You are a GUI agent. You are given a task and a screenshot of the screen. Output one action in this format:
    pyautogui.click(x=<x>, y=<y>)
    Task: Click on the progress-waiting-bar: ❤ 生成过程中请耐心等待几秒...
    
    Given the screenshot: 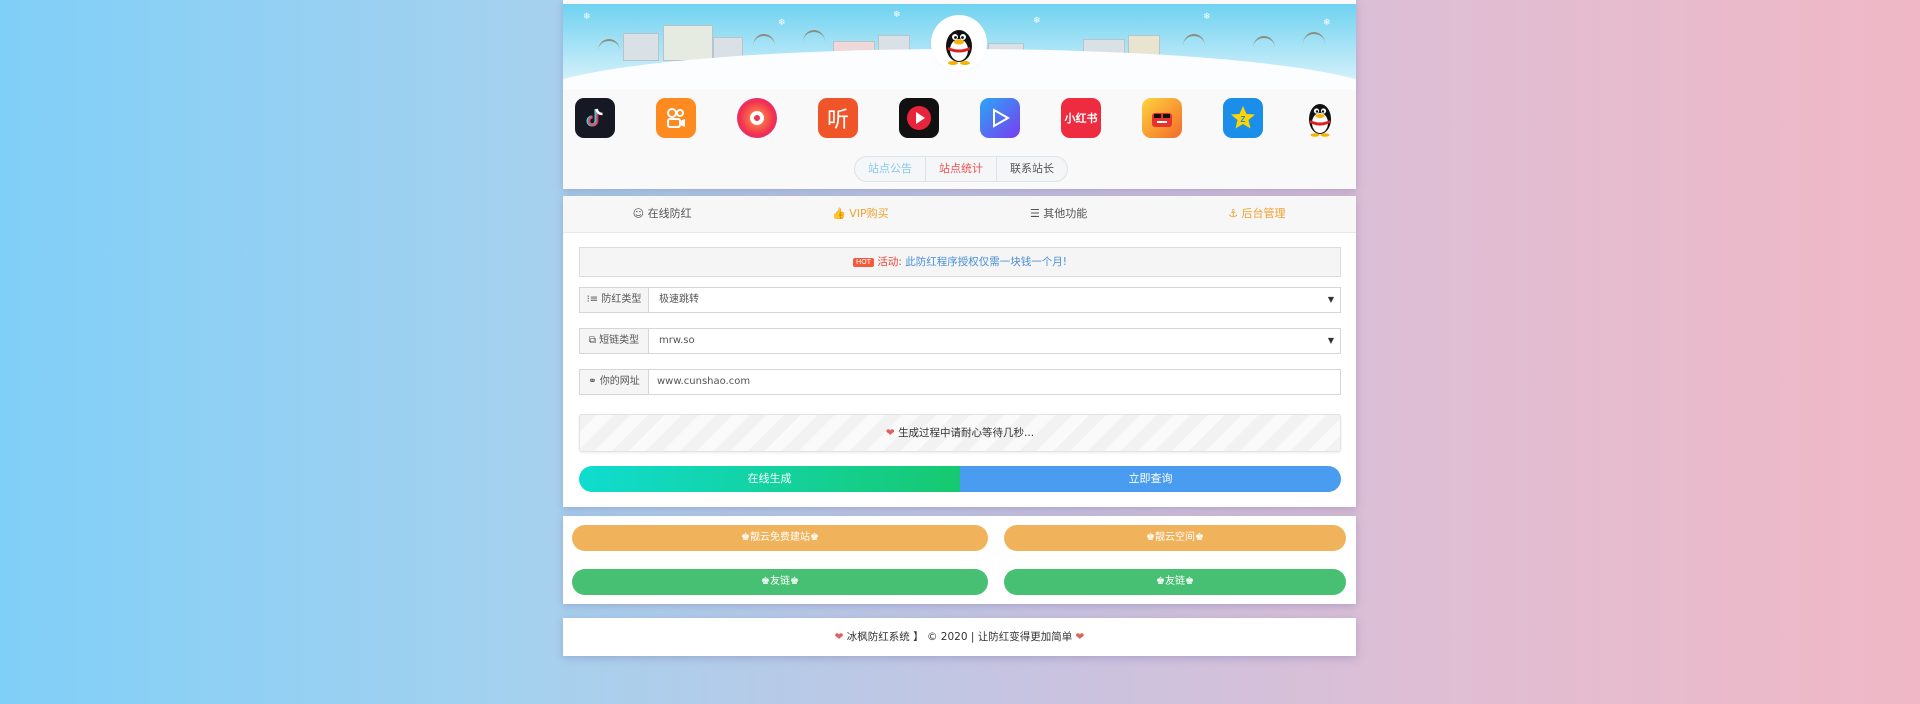 What is the action you would take?
    pyautogui.click(x=960, y=433)
    